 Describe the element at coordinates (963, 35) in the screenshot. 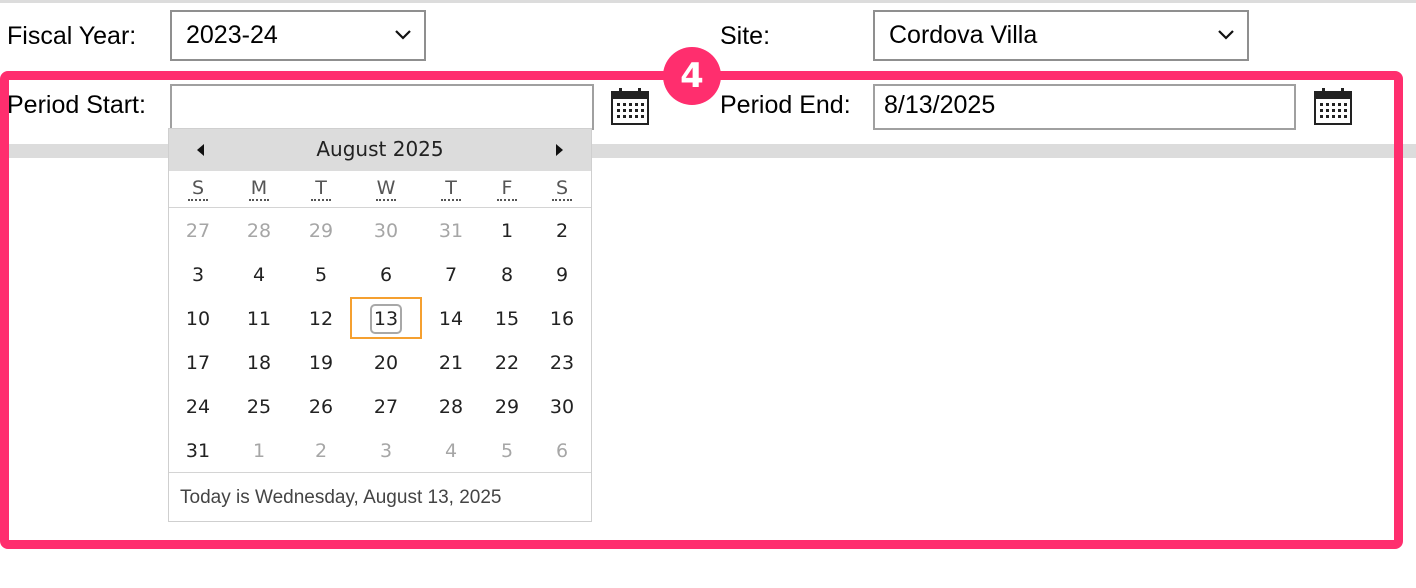

I see `site-value: Cordova Villa` at that location.